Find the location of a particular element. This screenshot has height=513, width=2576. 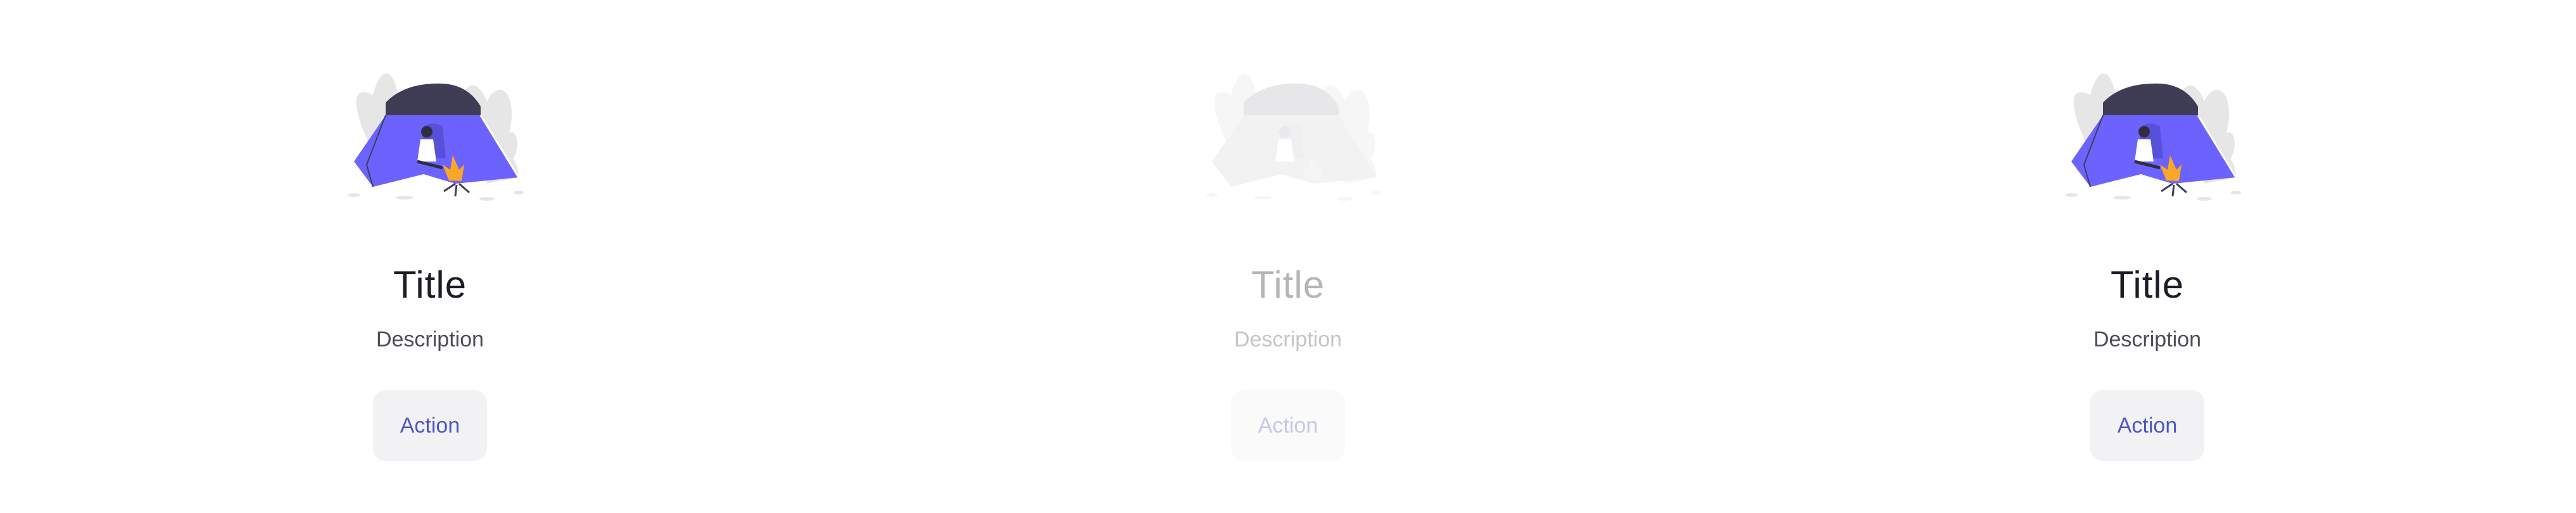

empty-state-card-default: Title Description Action is located at coordinates (430, 256).